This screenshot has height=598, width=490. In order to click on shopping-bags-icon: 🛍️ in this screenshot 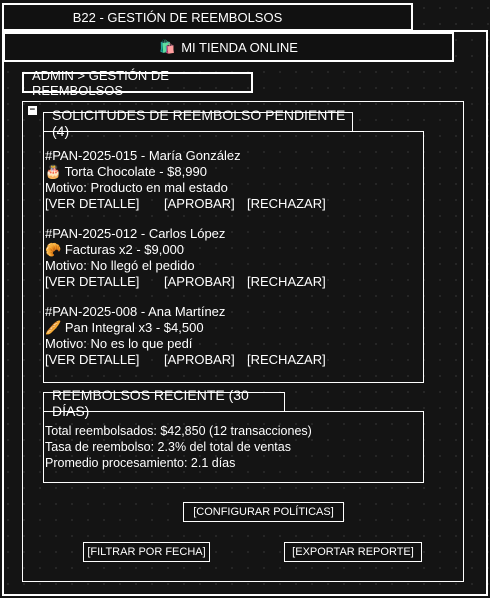, I will do `click(167, 47)`.